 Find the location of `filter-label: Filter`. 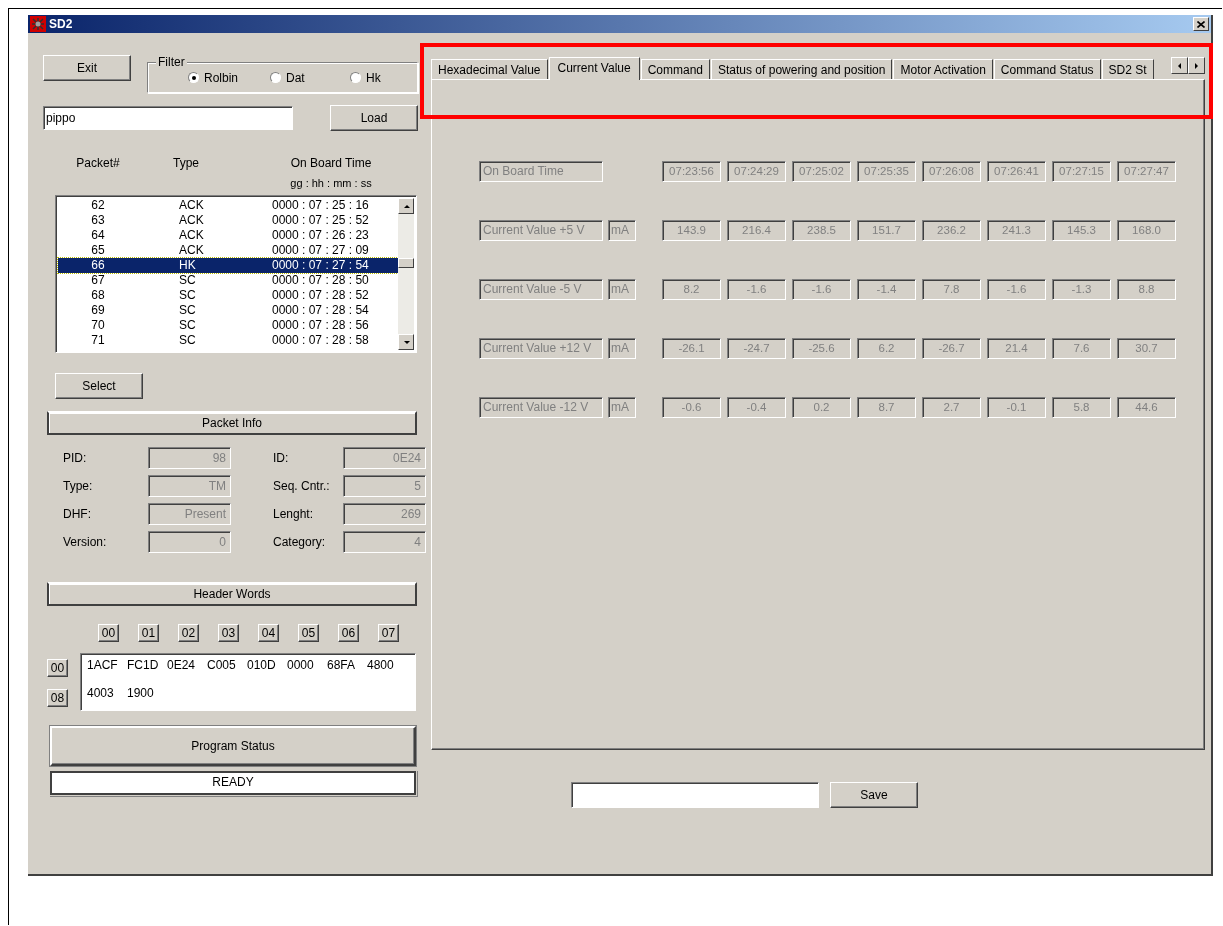

filter-label: Filter is located at coordinates (171, 62).